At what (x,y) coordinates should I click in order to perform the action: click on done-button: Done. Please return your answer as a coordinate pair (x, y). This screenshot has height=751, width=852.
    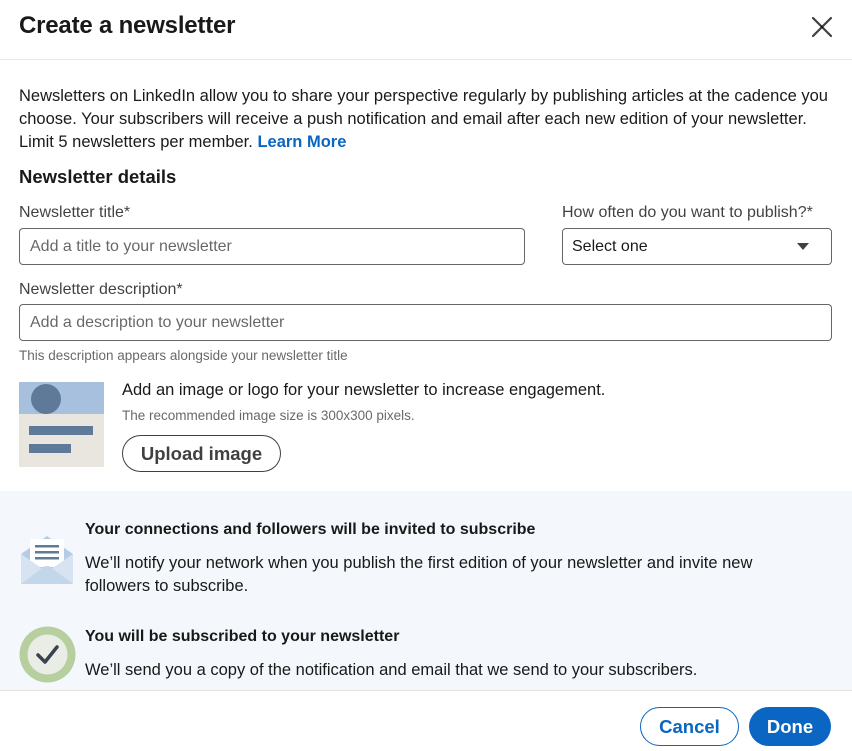
    Looking at the image, I should click on (790, 726).